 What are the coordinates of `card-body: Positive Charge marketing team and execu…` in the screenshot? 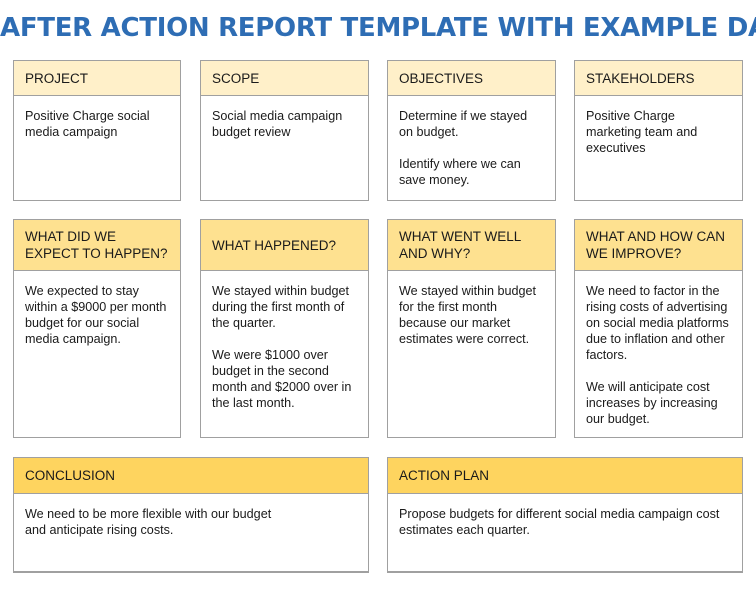 It's located at (658, 126).